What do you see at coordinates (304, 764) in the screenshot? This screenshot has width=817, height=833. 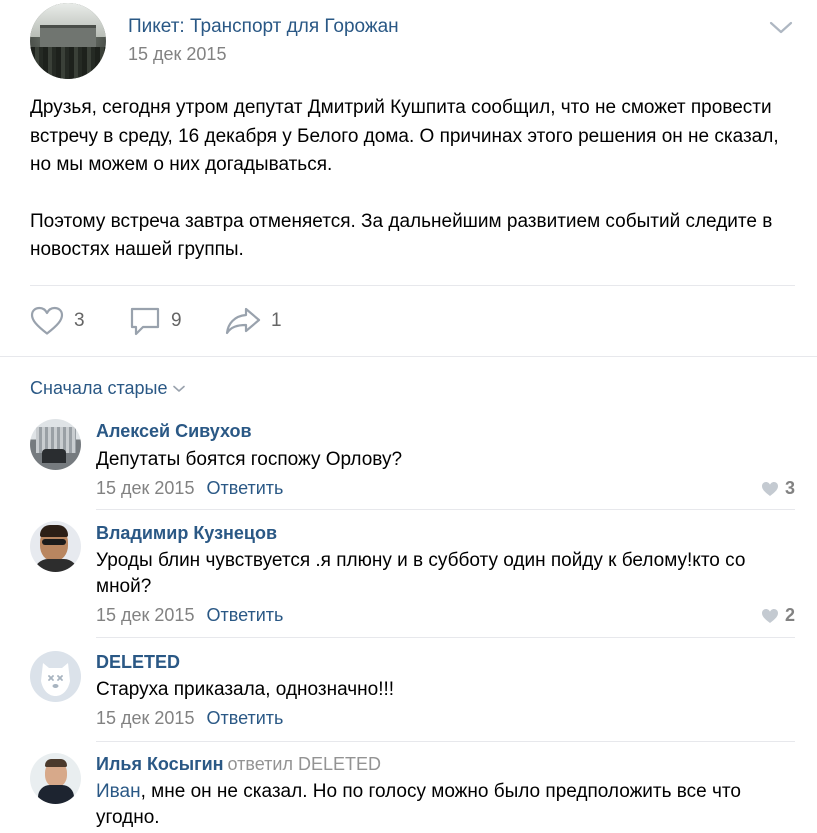 I see `replied-to-label: ответил DELETED` at bounding box center [304, 764].